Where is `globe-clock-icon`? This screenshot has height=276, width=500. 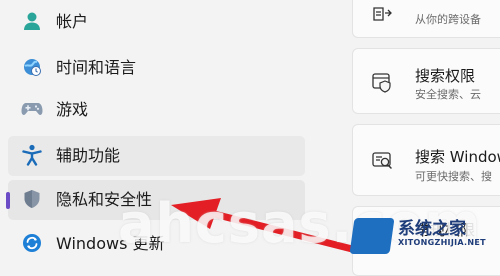 globe-clock-icon is located at coordinates (32, 67).